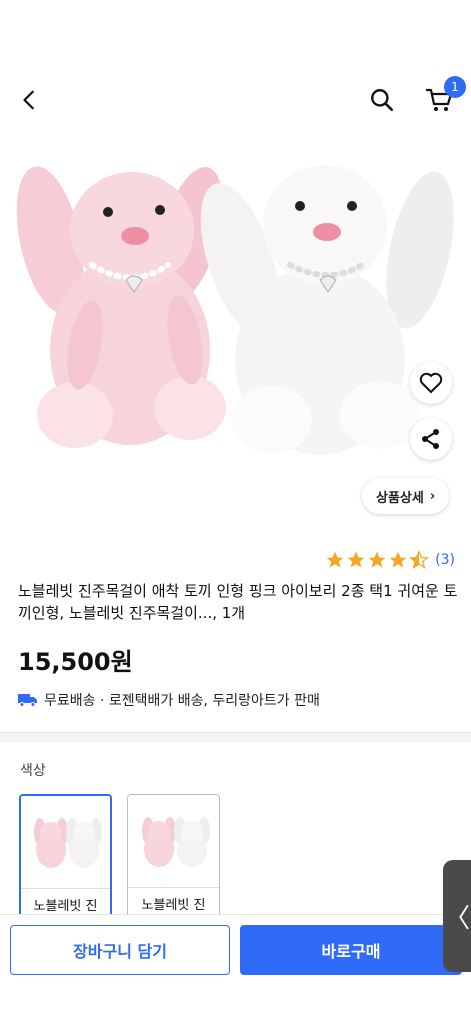  I want to click on rating: (3), so click(390, 560).